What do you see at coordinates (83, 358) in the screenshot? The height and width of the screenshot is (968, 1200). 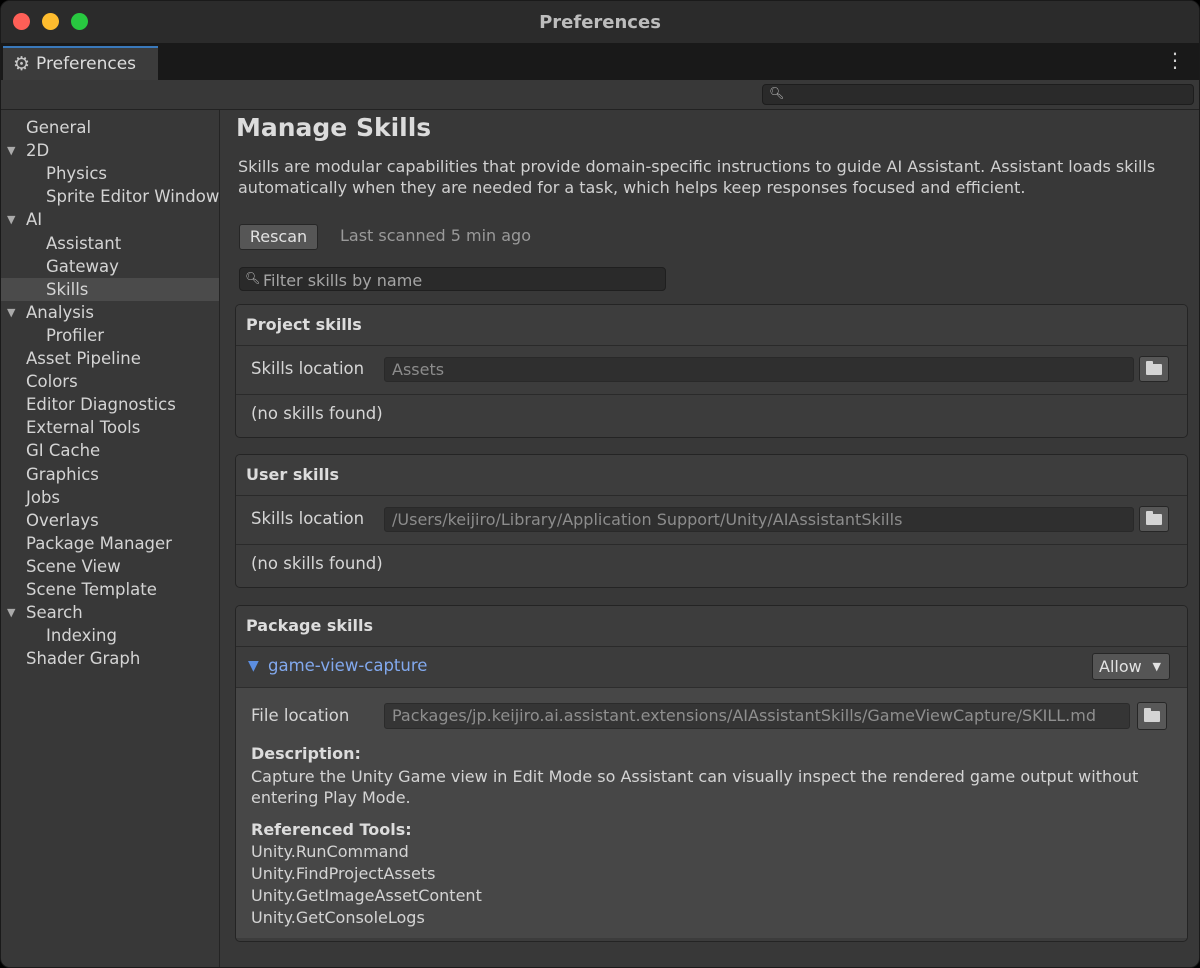 I see `sidebar-item-label: Asset Pipeline` at bounding box center [83, 358].